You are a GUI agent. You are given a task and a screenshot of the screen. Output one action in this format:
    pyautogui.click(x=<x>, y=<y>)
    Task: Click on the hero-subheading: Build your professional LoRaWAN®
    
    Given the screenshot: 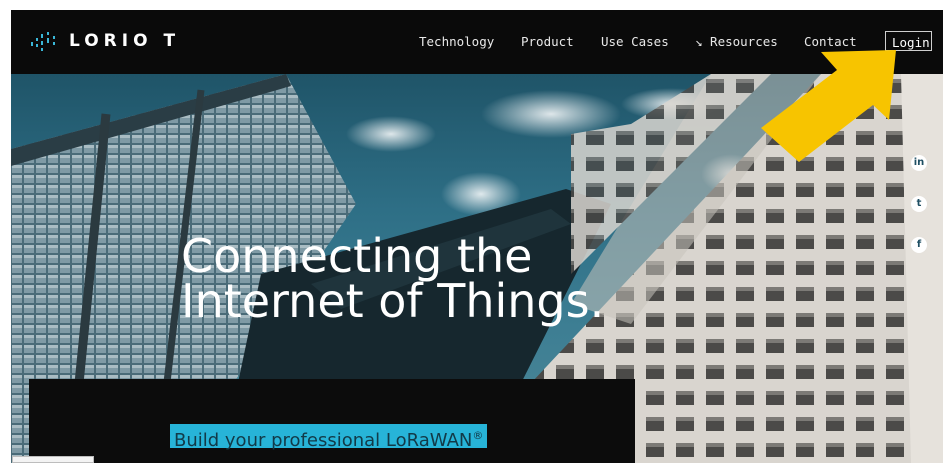 What is the action you would take?
    pyautogui.click(x=329, y=437)
    